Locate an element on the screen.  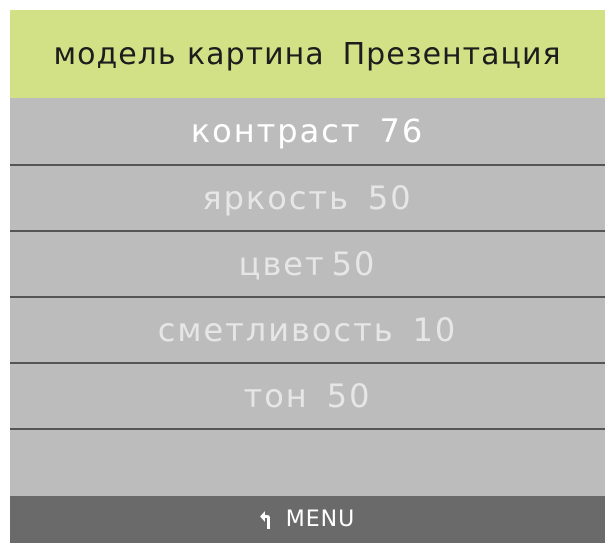
setting-row-brightness: яркость 50 is located at coordinates (307, 198).